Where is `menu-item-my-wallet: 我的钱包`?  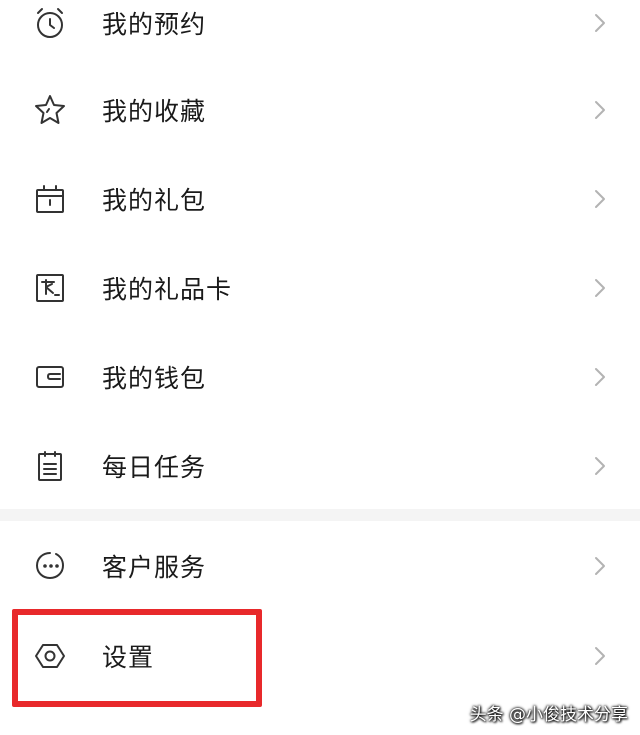
menu-item-my-wallet: 我的钱包 is located at coordinates (320, 377).